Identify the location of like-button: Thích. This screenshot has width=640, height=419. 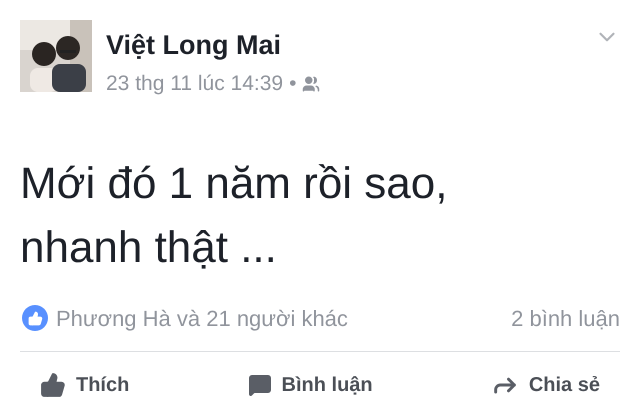
(85, 385).